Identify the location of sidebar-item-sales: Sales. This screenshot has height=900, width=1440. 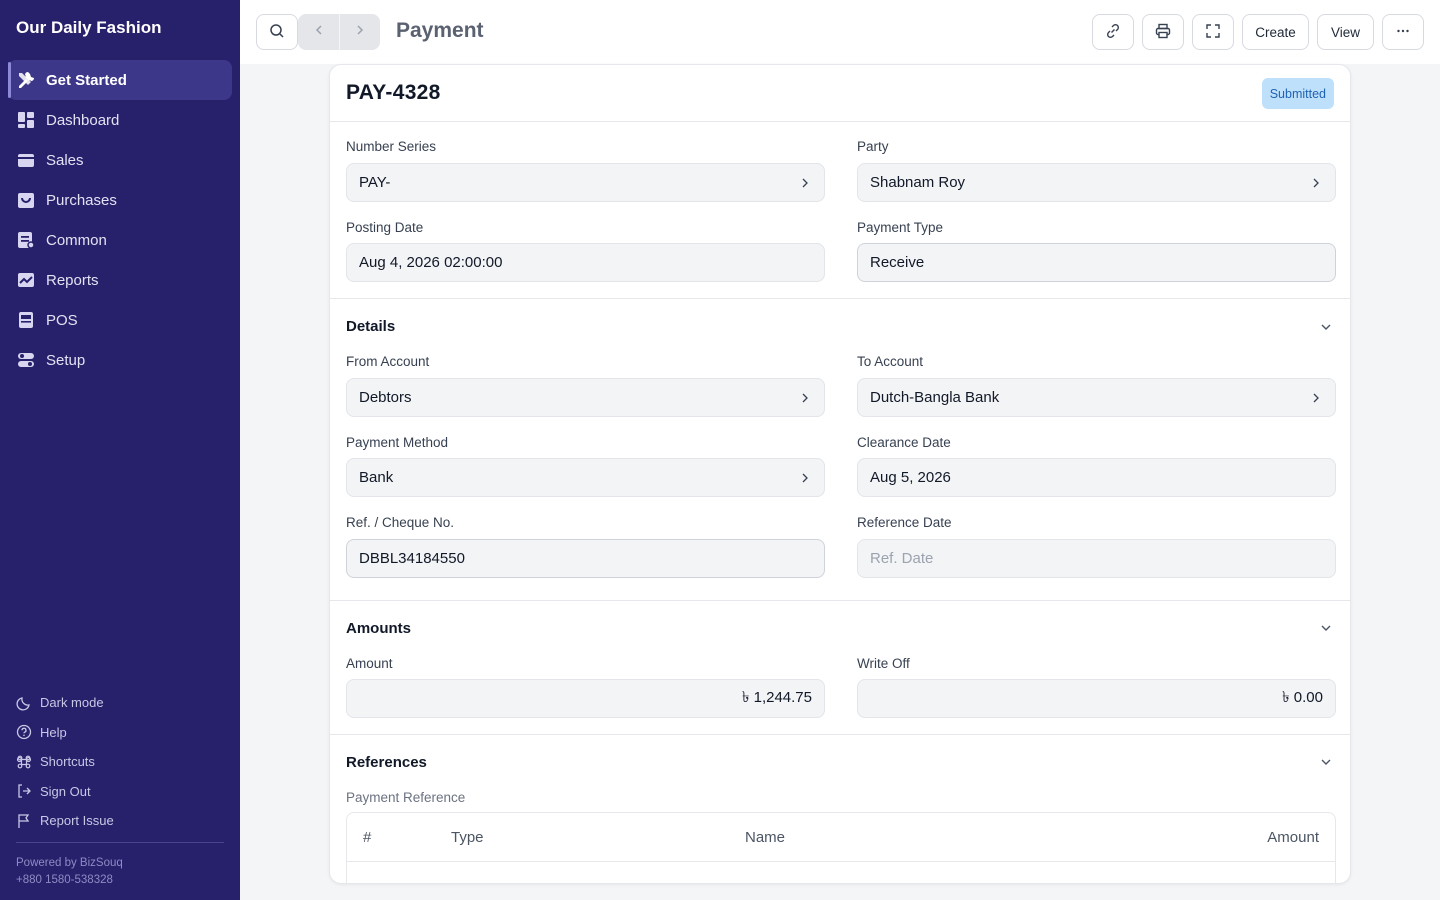
(120, 160).